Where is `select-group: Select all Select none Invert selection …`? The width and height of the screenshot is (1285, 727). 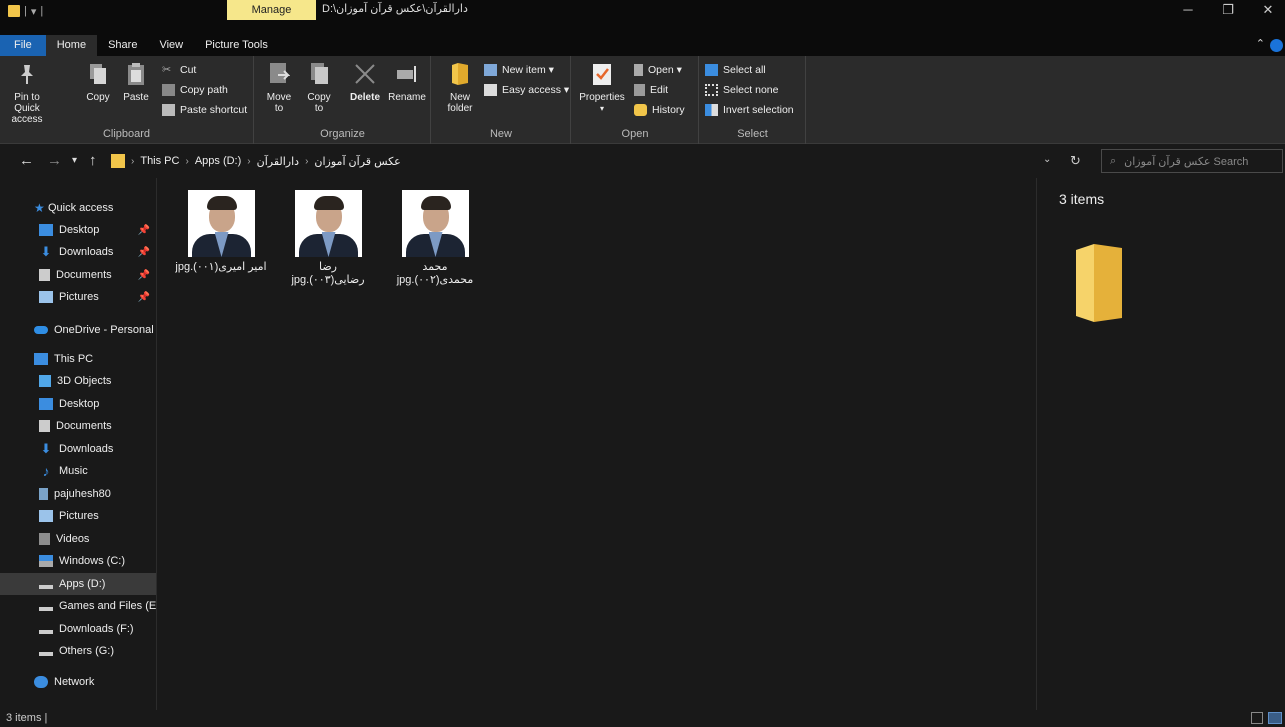 select-group: Select all Select none Invert selection … is located at coordinates (753, 100).